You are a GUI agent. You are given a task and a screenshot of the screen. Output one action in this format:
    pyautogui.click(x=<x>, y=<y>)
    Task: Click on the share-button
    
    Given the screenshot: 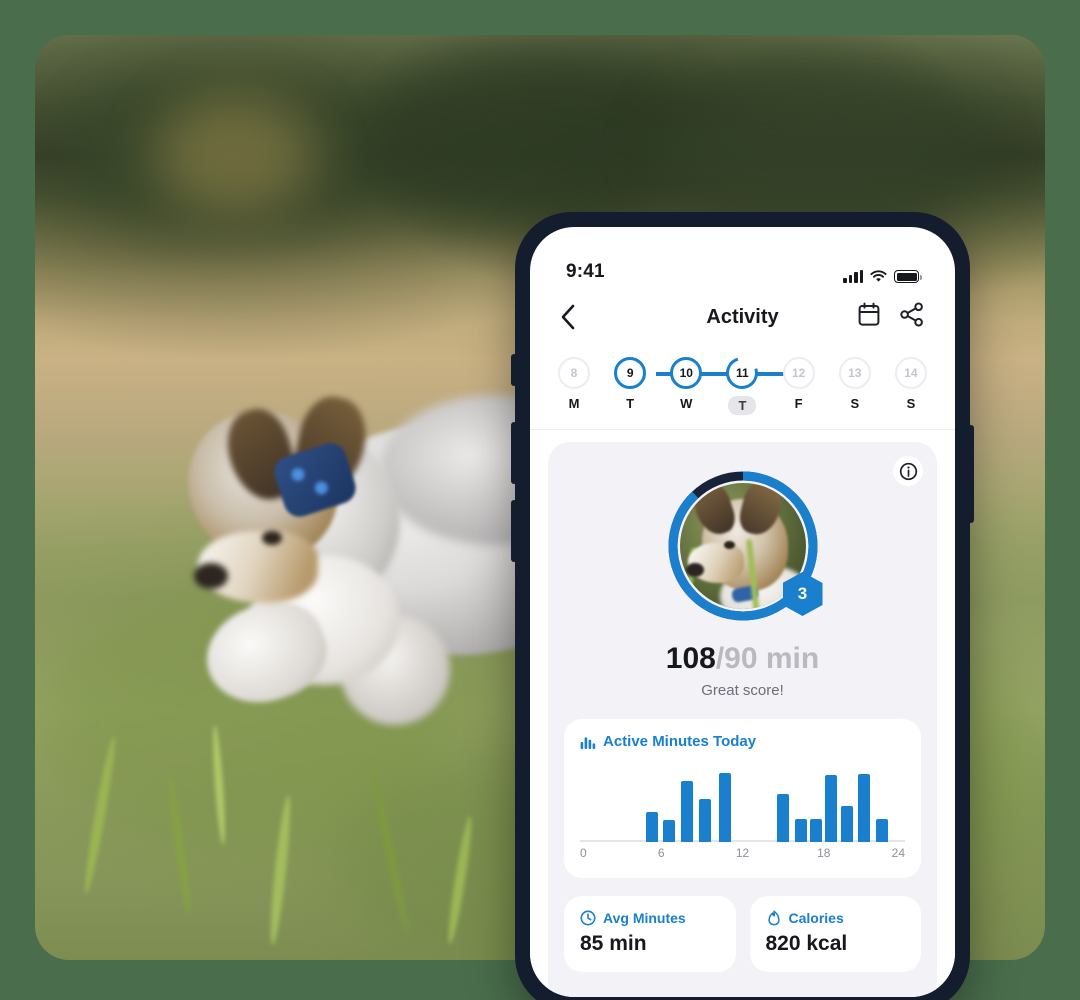 What is the action you would take?
    pyautogui.click(x=912, y=317)
    